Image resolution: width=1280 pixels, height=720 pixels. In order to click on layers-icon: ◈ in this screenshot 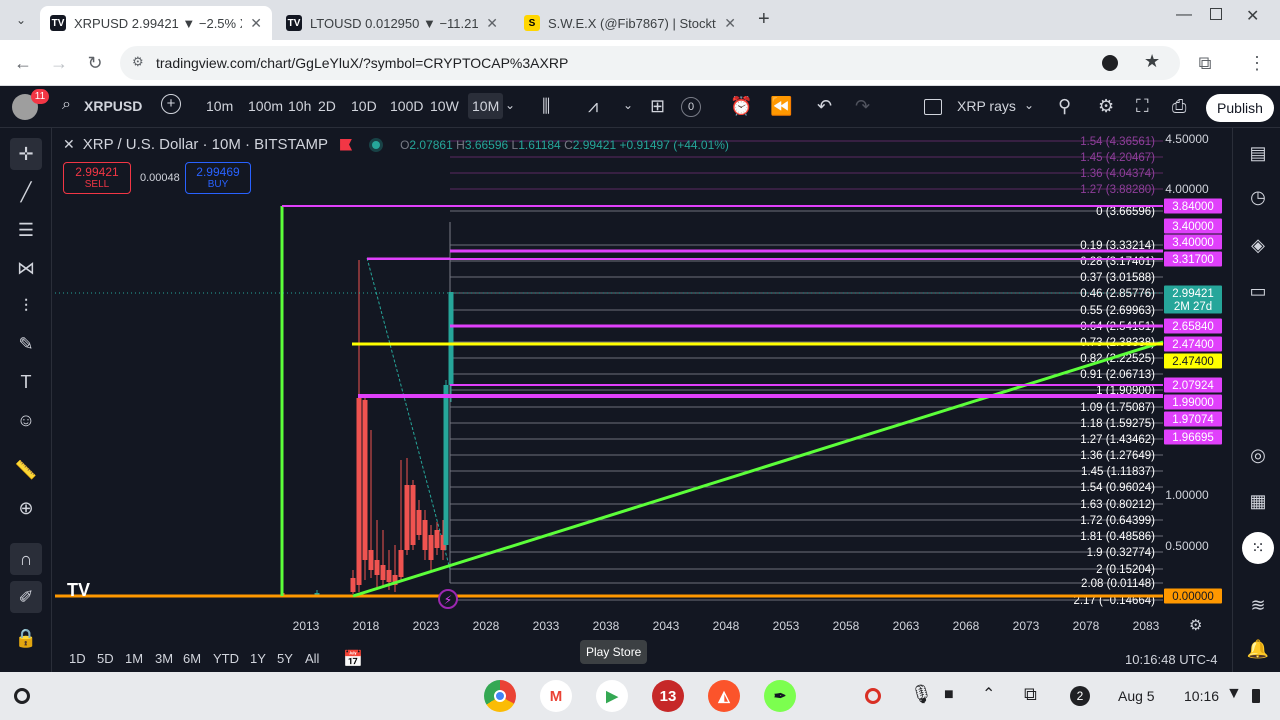, I will do `click(1258, 245)`.